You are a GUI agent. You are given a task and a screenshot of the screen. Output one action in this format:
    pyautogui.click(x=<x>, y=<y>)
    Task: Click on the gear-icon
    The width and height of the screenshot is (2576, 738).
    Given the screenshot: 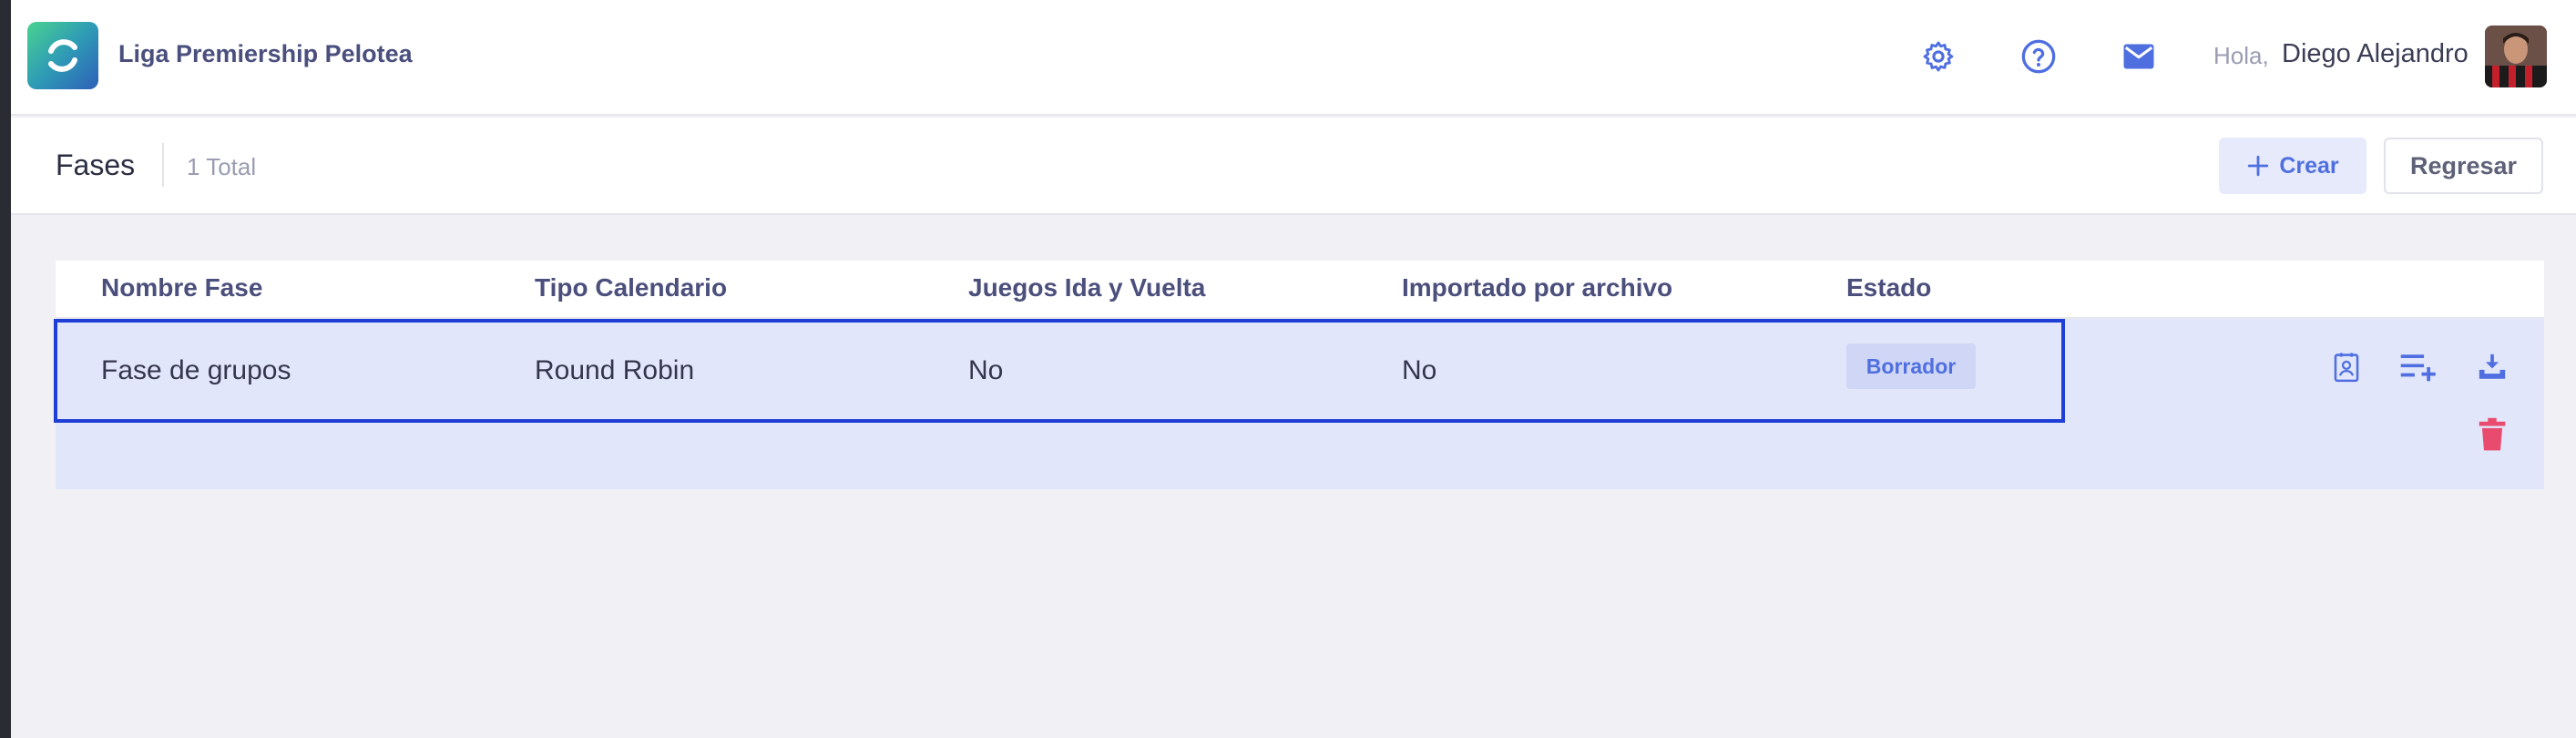 What is the action you would take?
    pyautogui.click(x=1939, y=56)
    